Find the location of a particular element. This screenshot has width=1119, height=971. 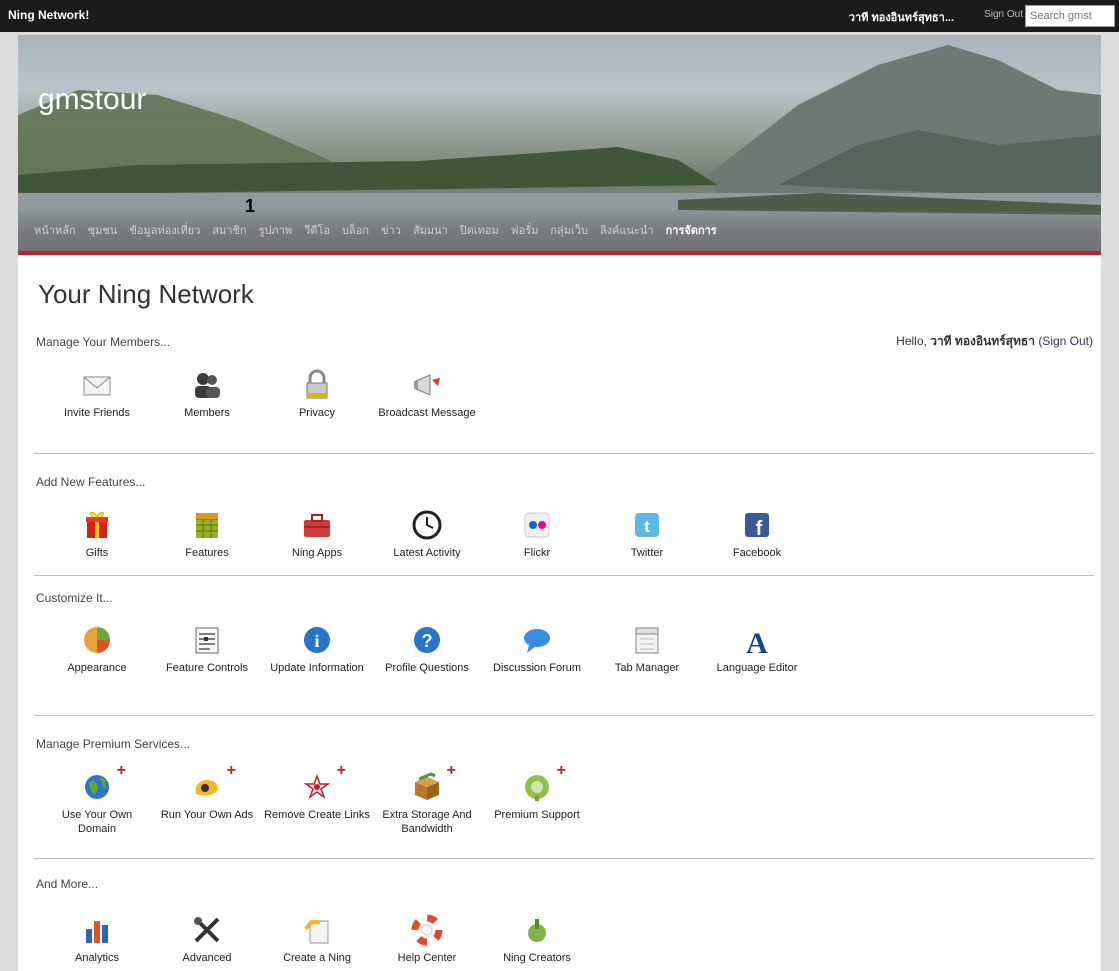

item-label: Language Editor is located at coordinates (757, 668).